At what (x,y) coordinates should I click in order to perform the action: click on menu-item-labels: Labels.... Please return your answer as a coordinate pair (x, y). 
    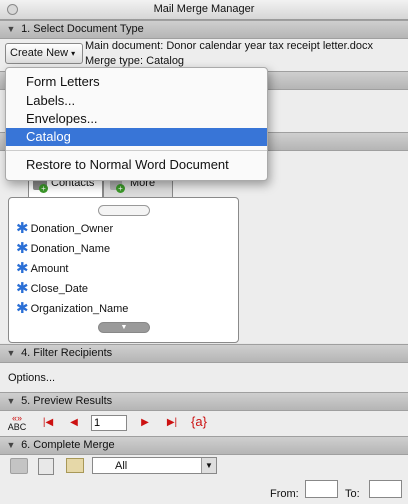
    Looking at the image, I should click on (136, 101).